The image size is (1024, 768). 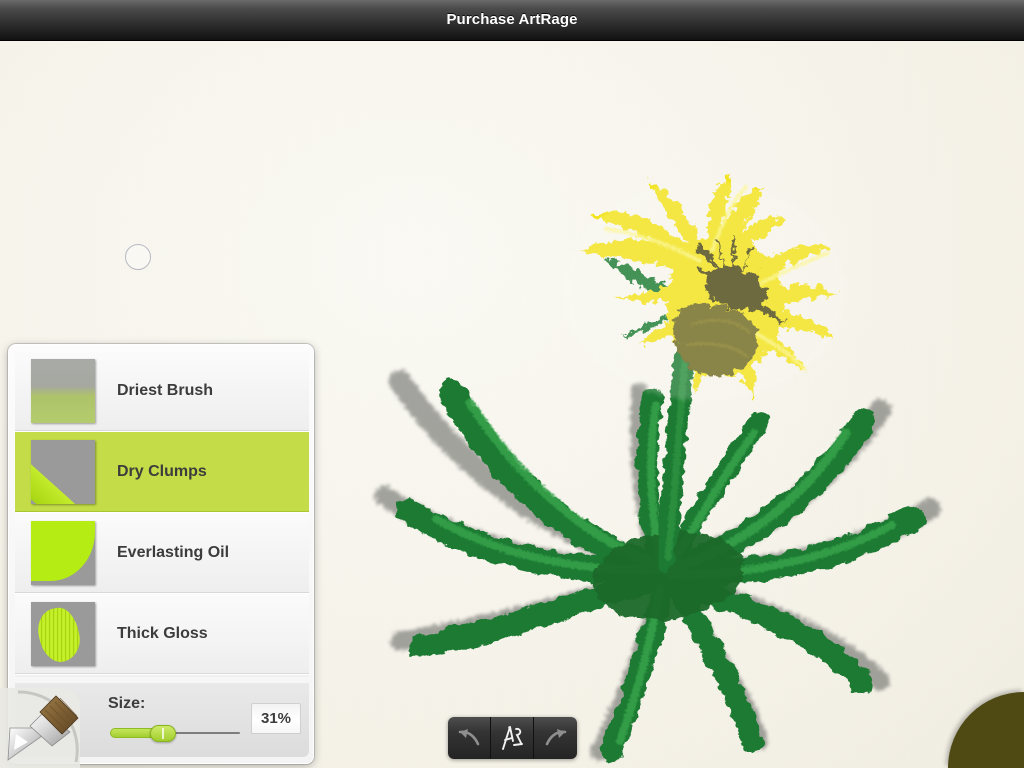 I want to click on brush-item-label: Everlasting Oil, so click(x=173, y=552).